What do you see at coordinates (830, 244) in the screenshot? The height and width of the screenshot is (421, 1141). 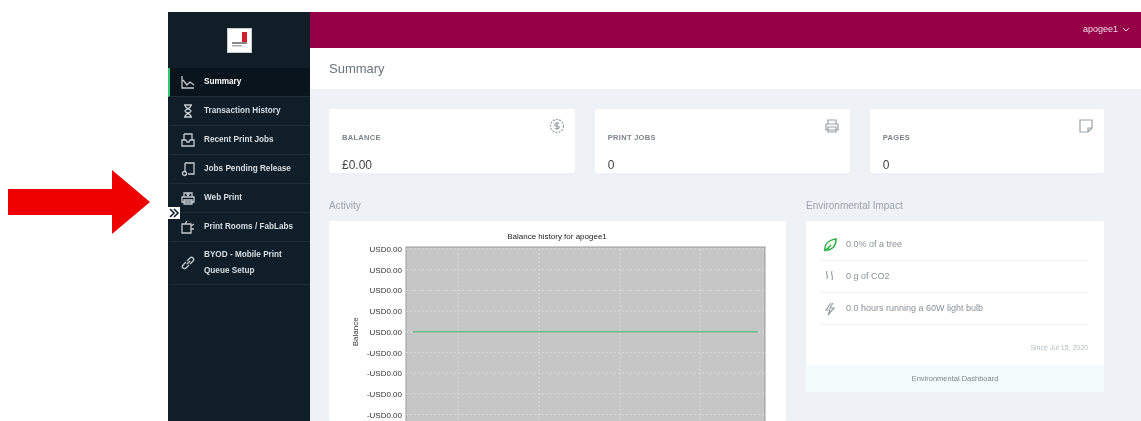 I see `leaf-icon` at bounding box center [830, 244].